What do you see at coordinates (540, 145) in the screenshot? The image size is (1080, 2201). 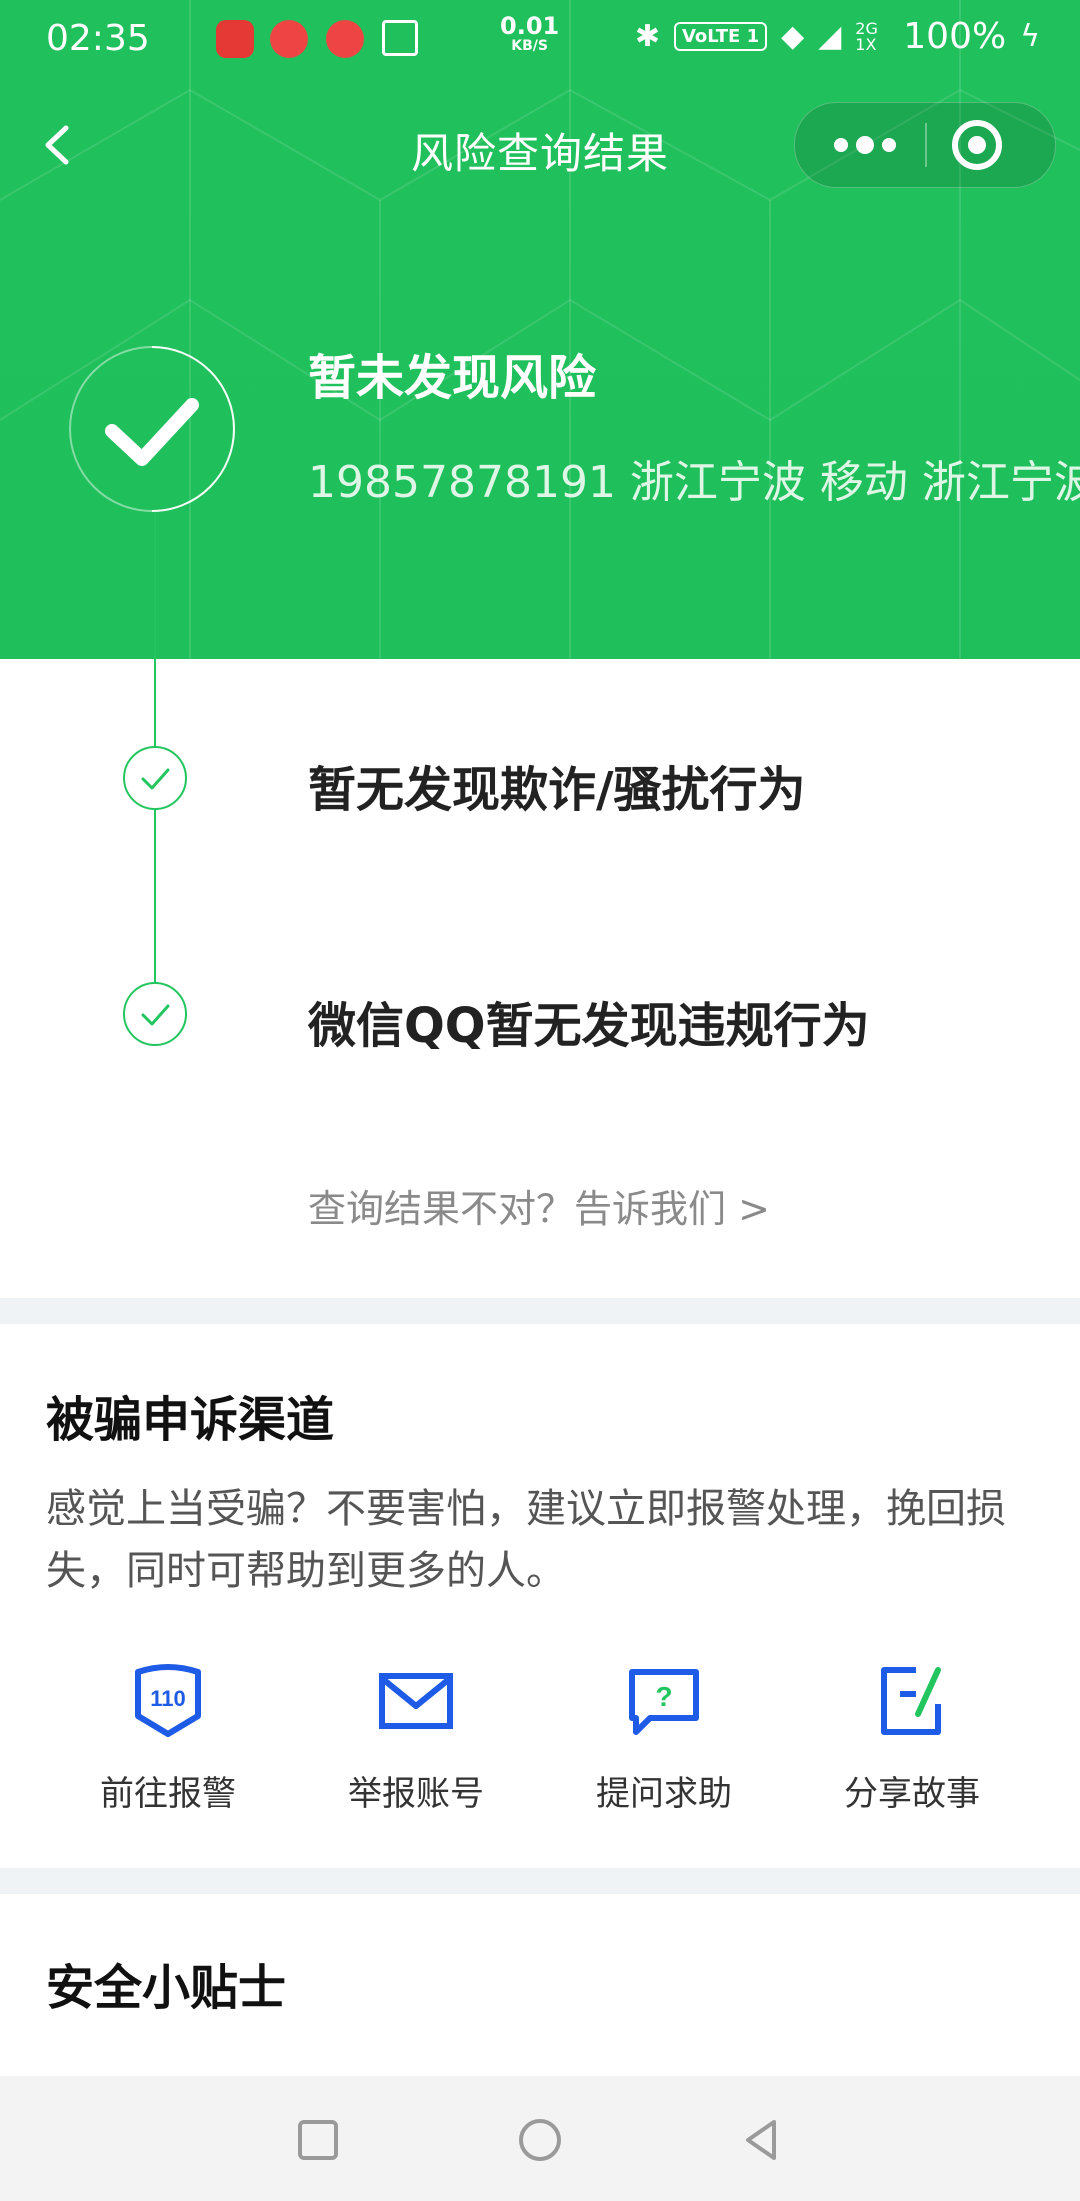 I see `navigation-bar: 风险查询结果` at bounding box center [540, 145].